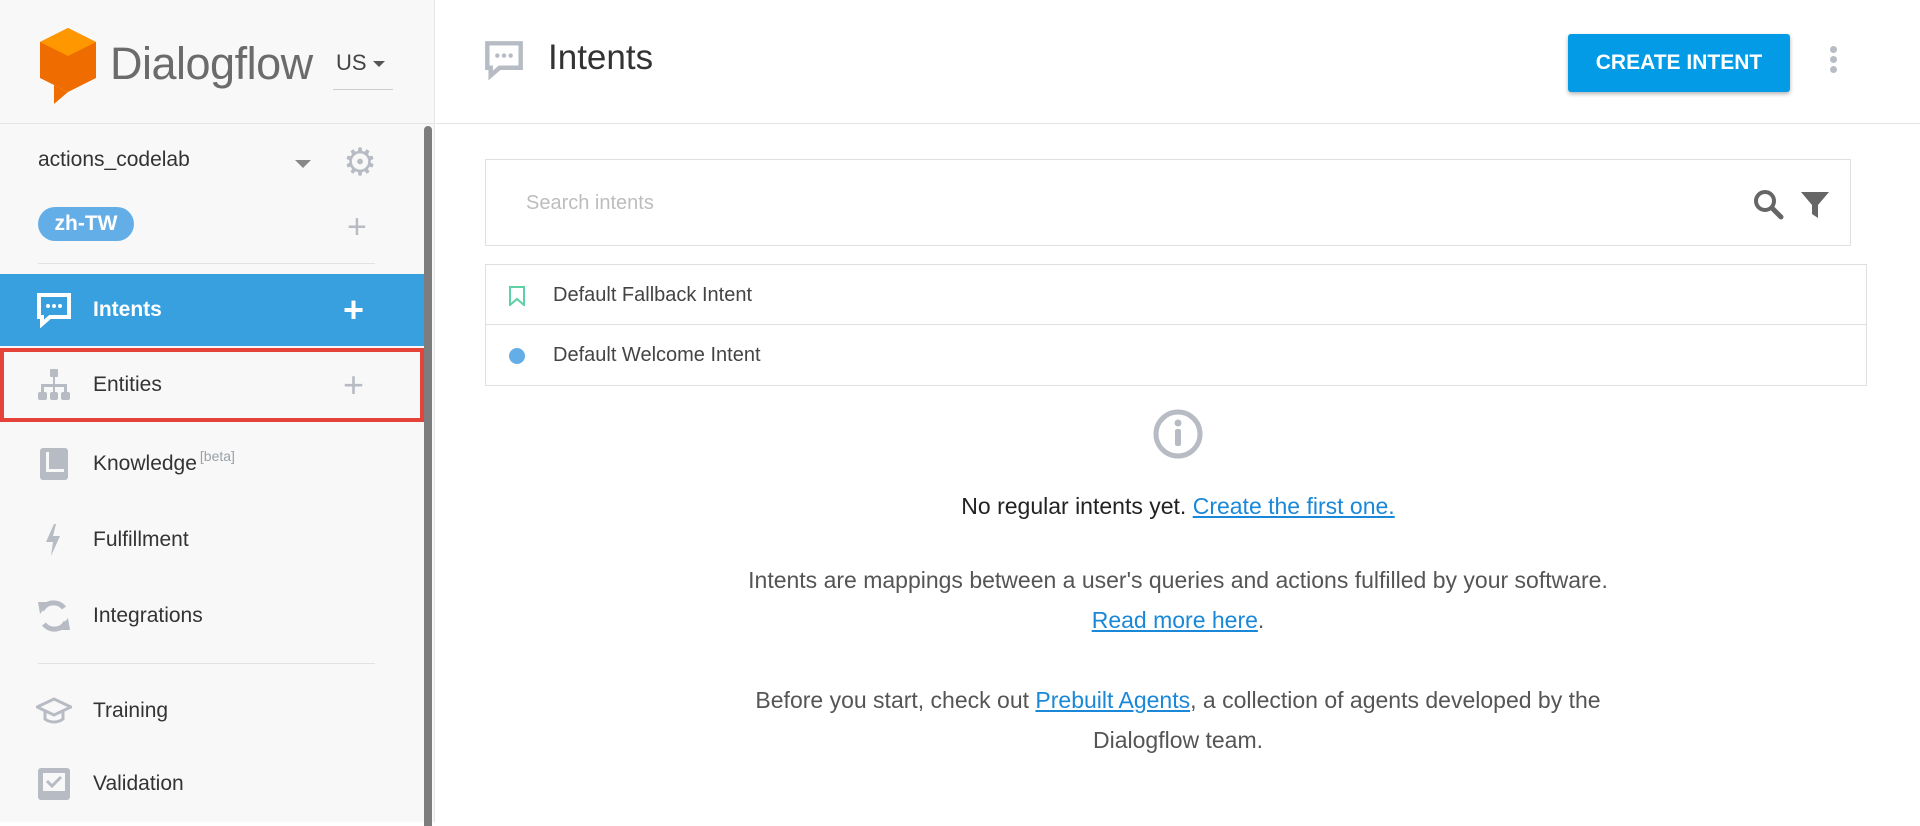  Describe the element at coordinates (54, 710) in the screenshot. I see `graduation-cap-icon` at that location.